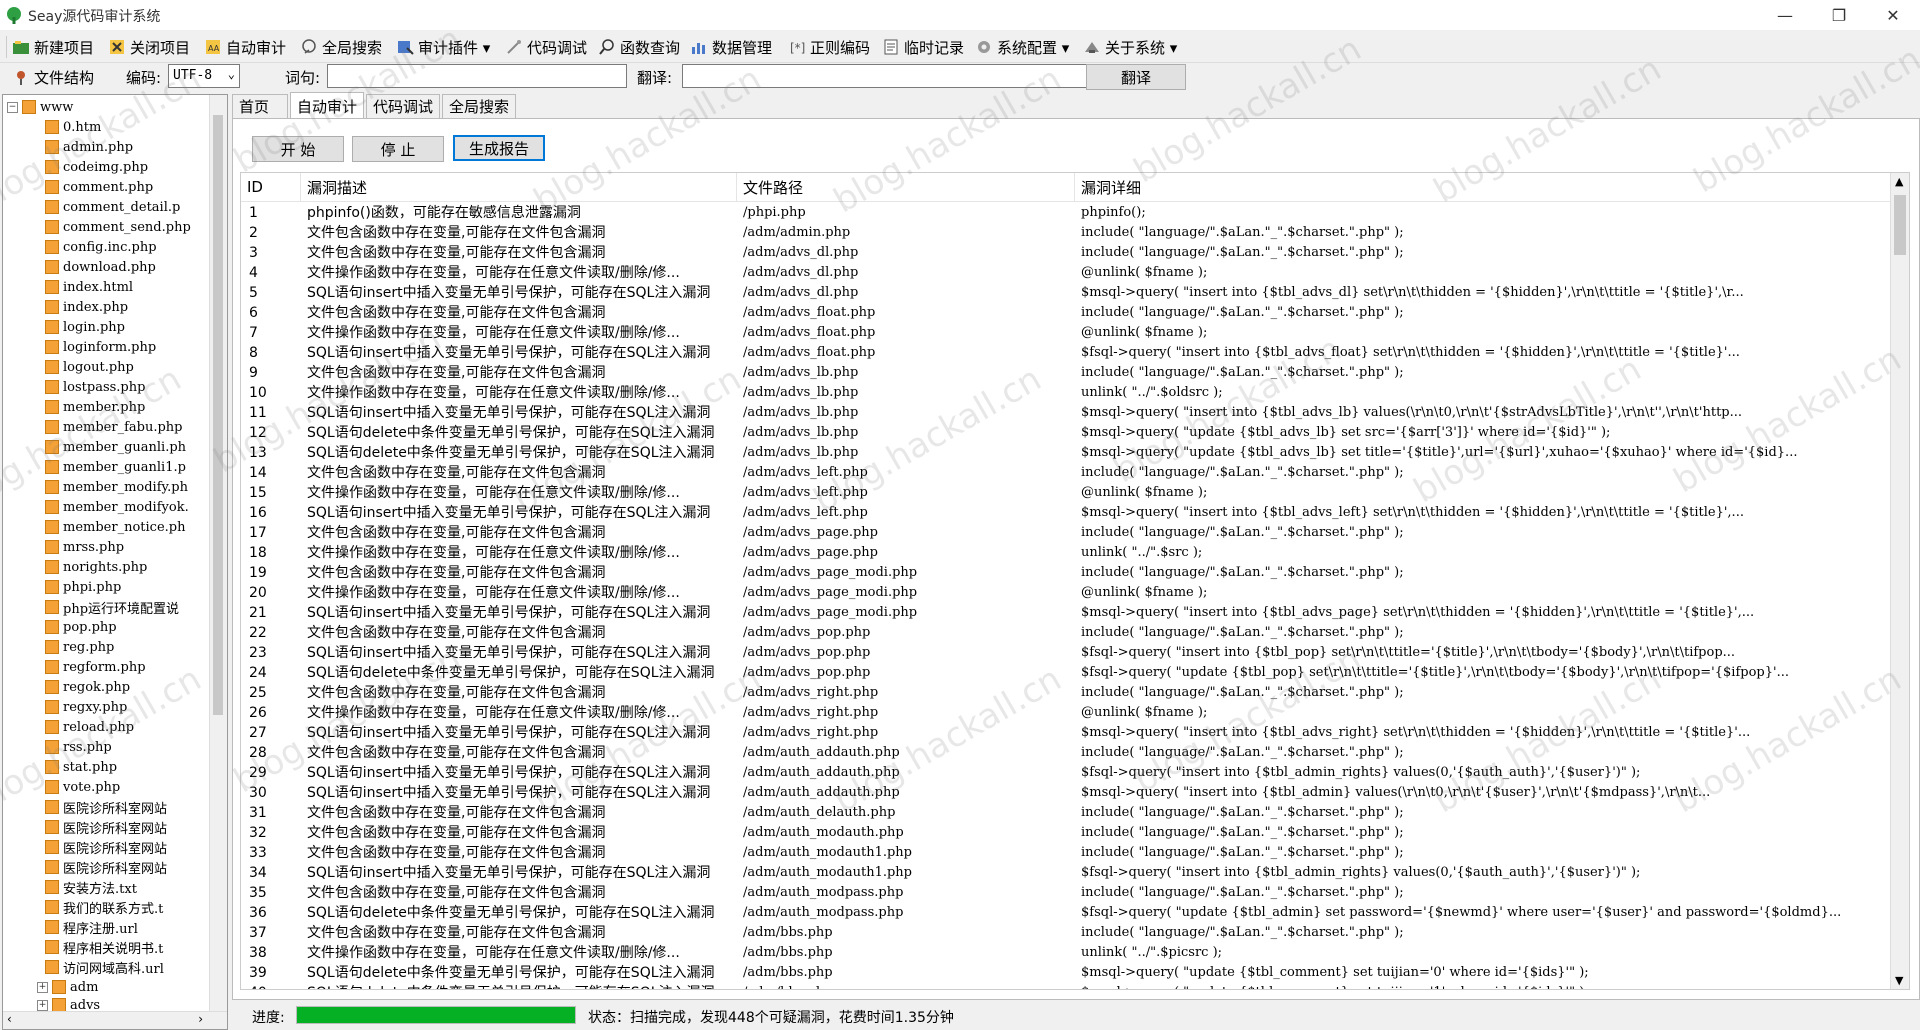  Describe the element at coordinates (1899, 980) in the screenshot. I see `scroll-down-icon: ▼` at that location.